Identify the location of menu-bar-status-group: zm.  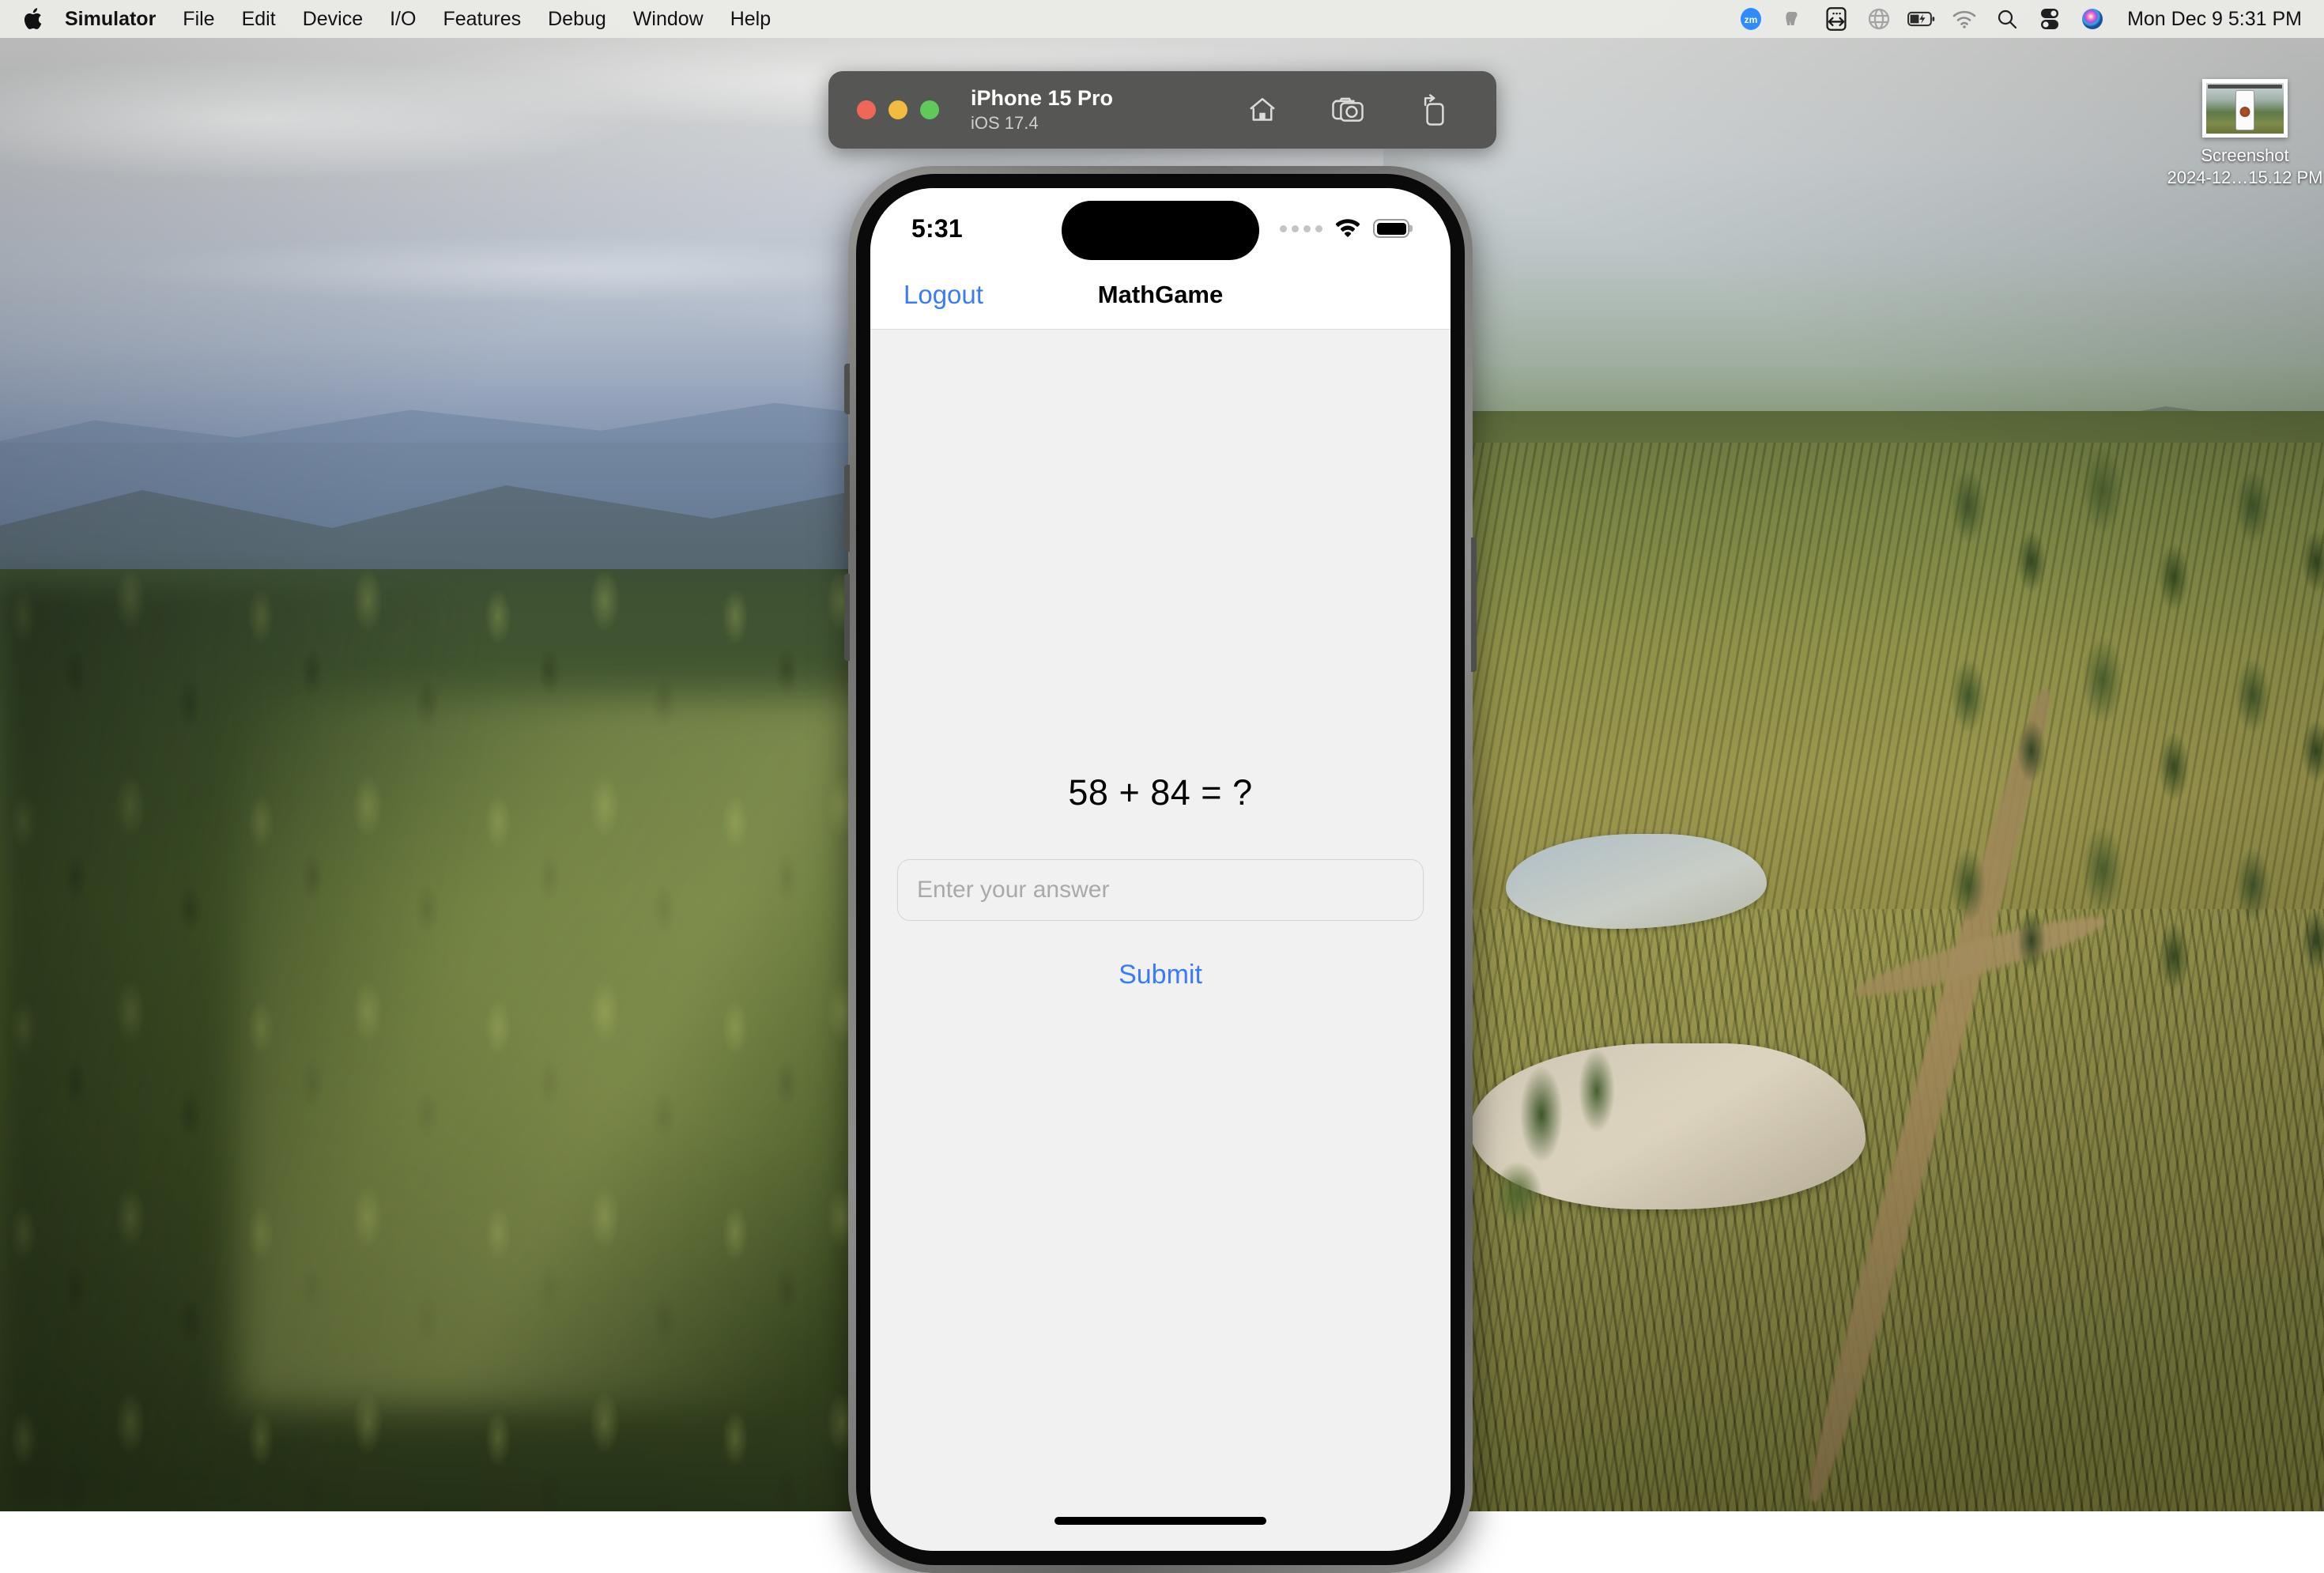
(2030, 19).